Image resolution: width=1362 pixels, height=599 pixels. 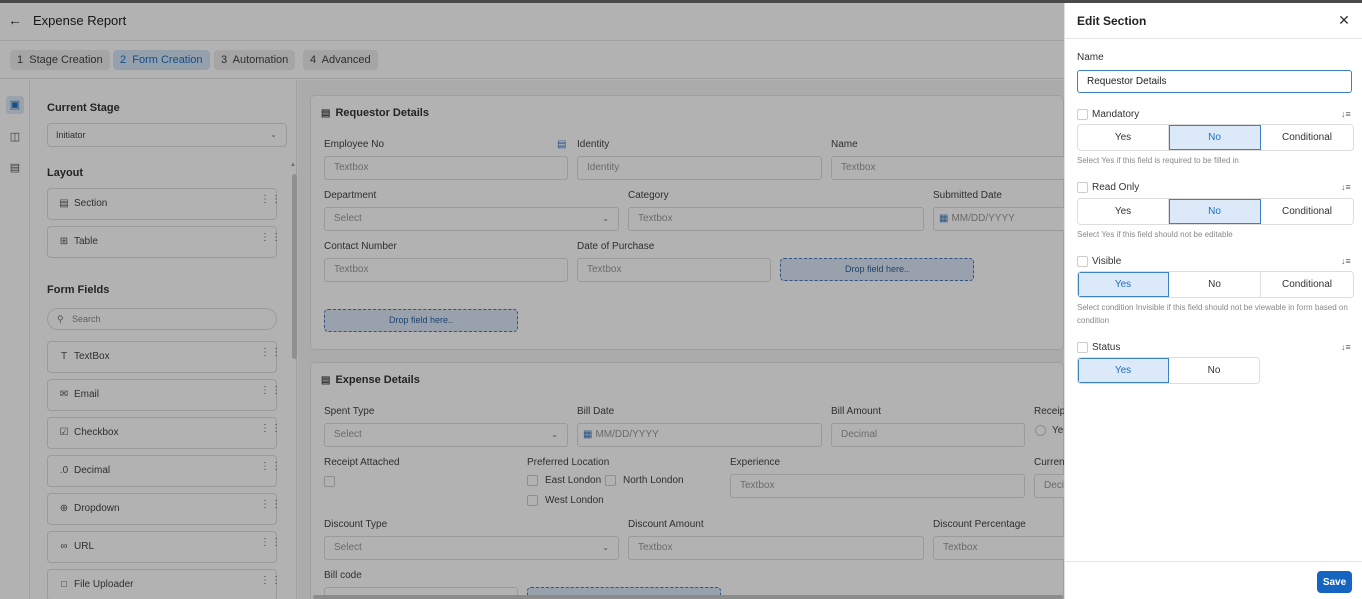 I want to click on mandatory-yes-button: Yes, so click(x=1123, y=137).